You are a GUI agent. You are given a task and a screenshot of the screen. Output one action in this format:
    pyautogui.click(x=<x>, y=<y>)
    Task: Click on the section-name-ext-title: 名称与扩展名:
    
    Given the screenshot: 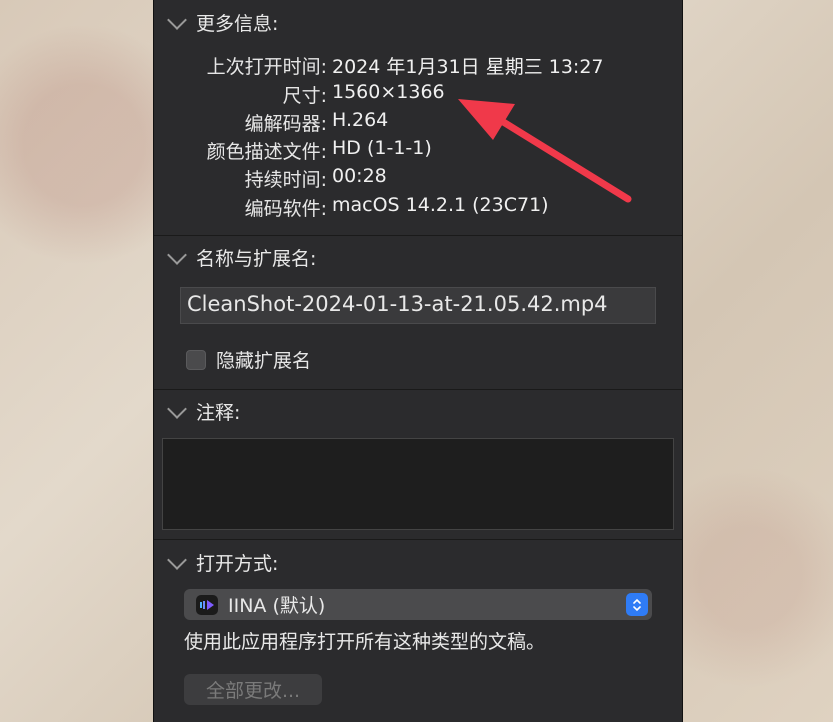 What is the action you would take?
    pyautogui.click(x=256, y=259)
    